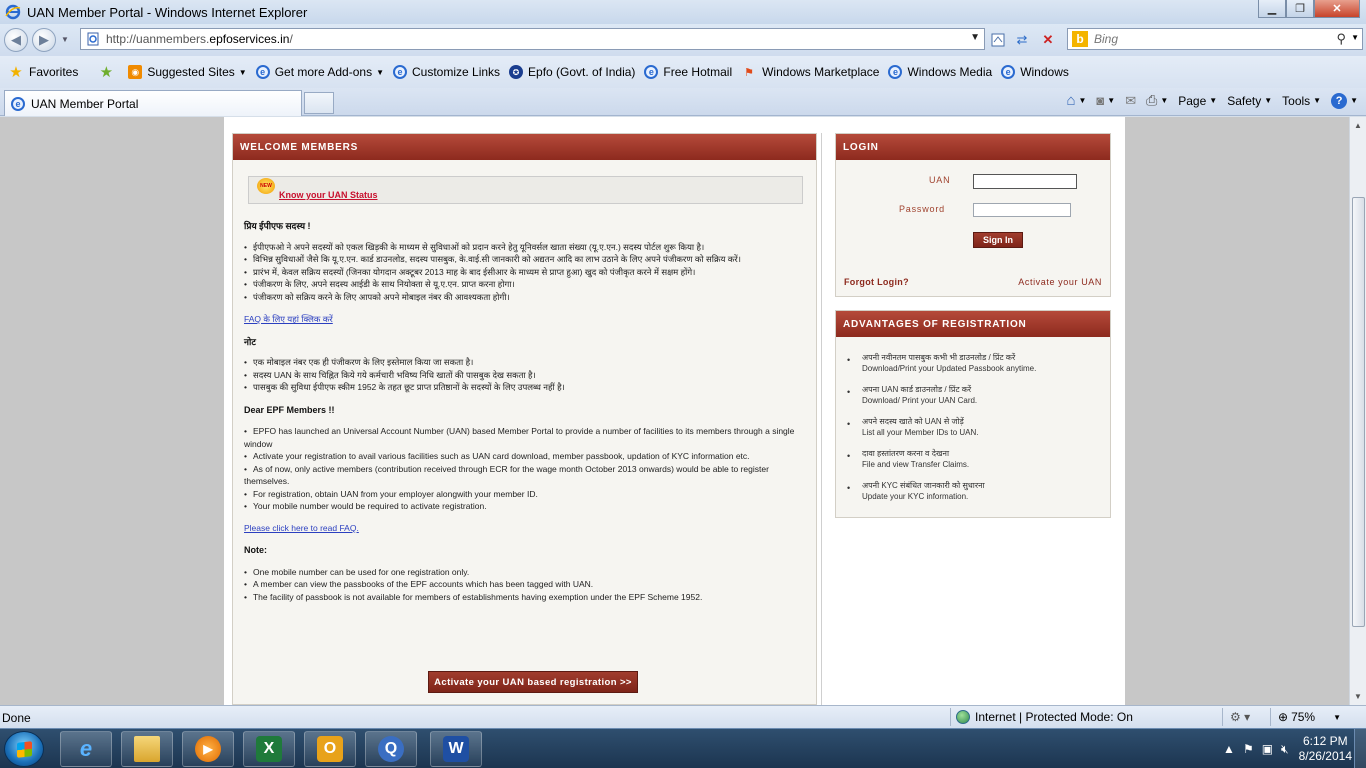  I want to click on english-faq-link: Please click here to read FAQ., so click(301, 528).